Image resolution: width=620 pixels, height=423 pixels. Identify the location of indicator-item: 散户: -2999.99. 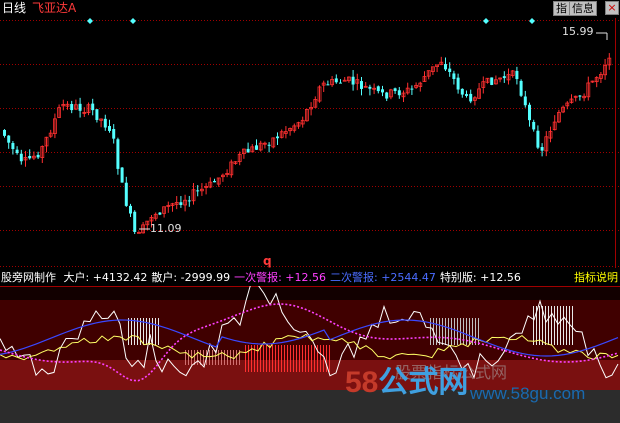
(191, 277).